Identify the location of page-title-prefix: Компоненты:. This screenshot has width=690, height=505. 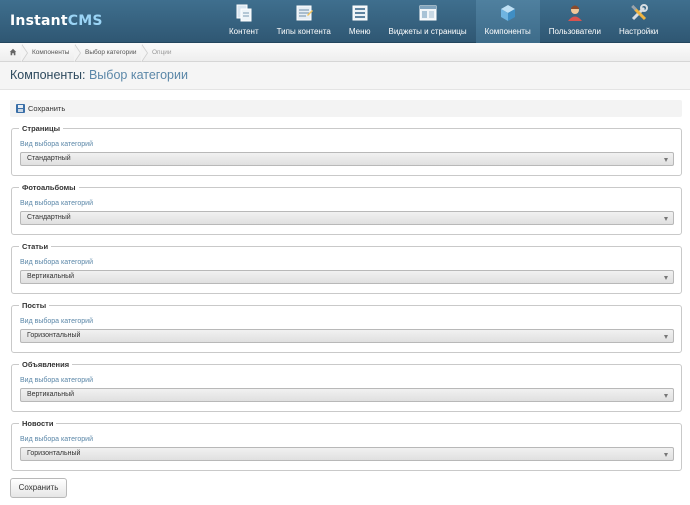
(48, 75).